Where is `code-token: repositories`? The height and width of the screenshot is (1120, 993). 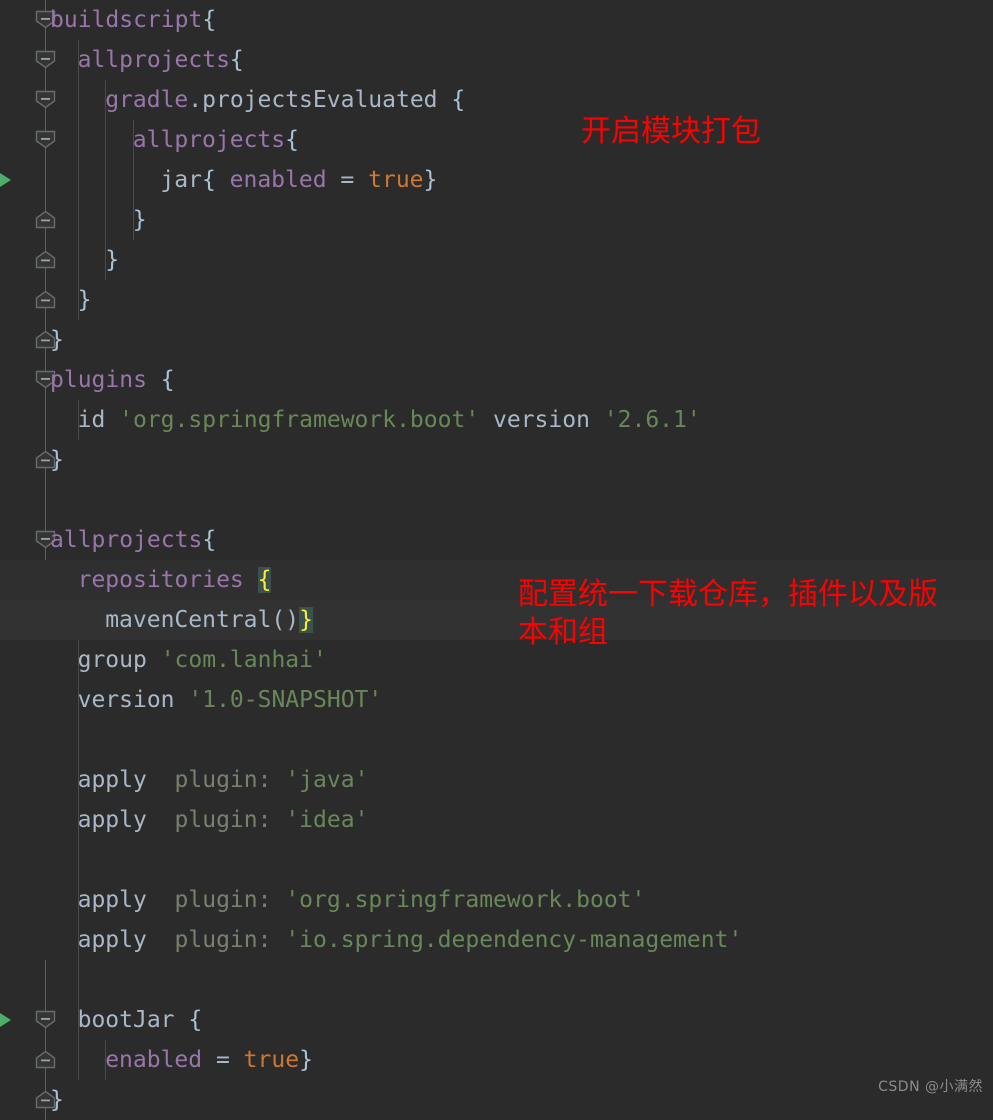 code-token: repositories is located at coordinates (167, 580).